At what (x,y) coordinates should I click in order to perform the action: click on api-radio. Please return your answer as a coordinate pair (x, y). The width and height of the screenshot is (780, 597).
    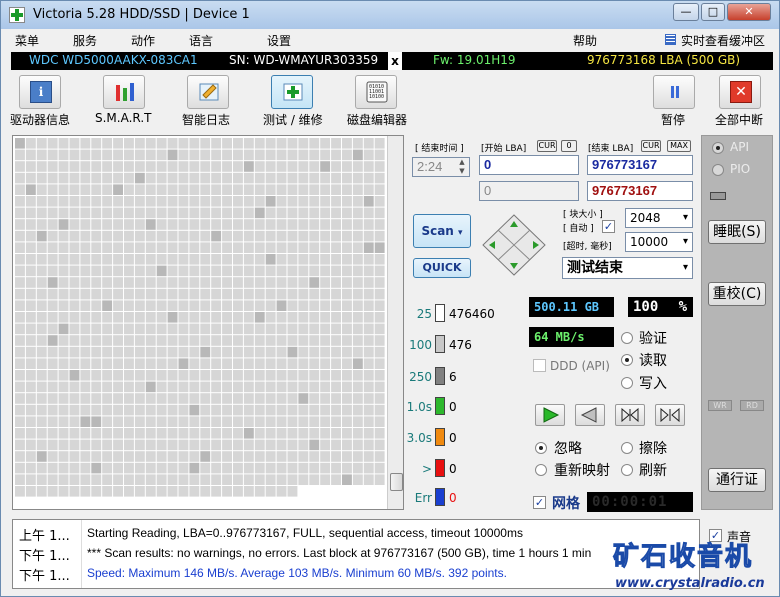
    Looking at the image, I should click on (718, 148).